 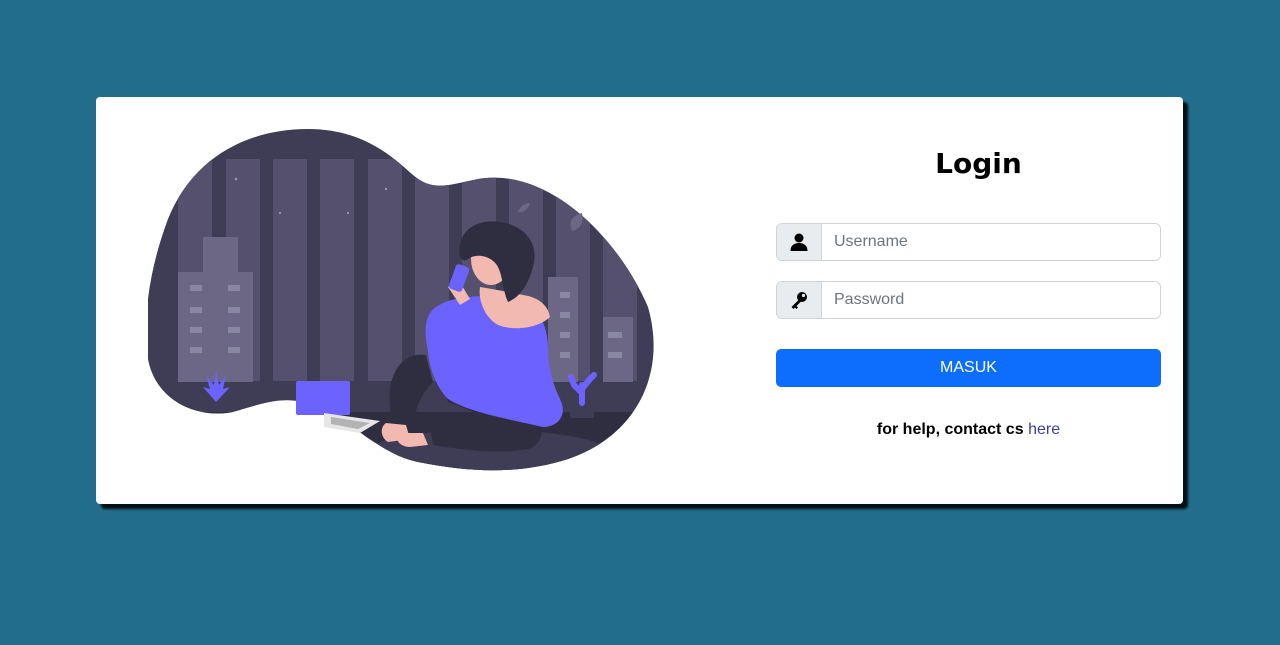 I want to click on username-input, so click(x=991, y=242).